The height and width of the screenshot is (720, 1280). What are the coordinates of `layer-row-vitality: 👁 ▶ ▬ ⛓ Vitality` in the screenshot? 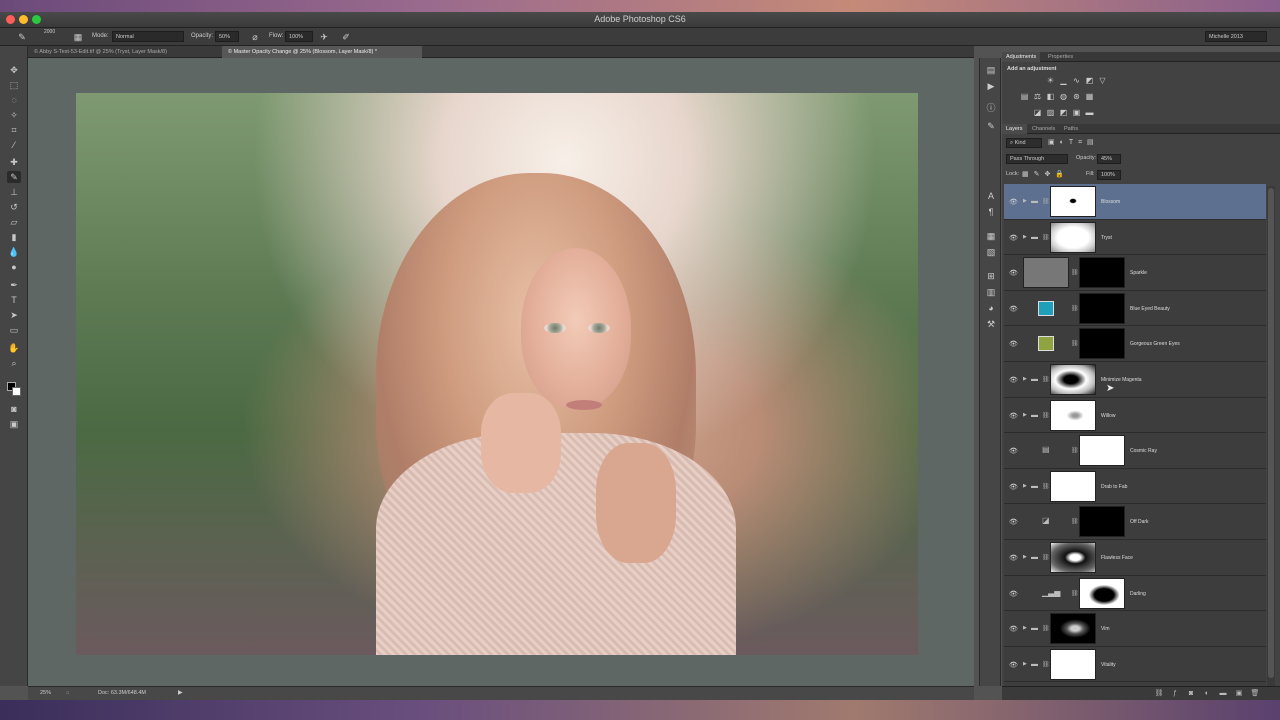 It's located at (1135, 665).